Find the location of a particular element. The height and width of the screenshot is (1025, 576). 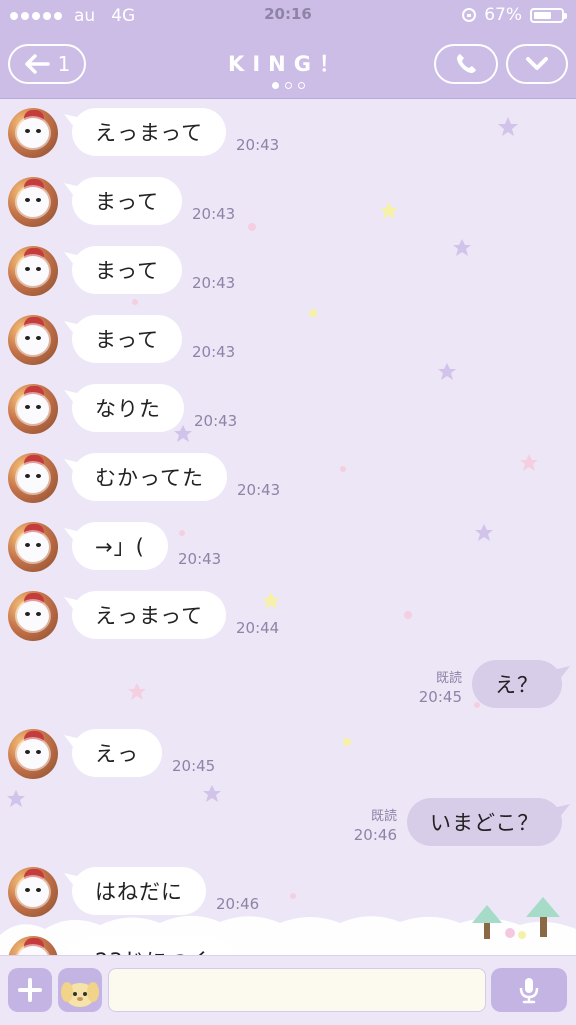

message-bubble: いまどこ？ is located at coordinates (484, 822).